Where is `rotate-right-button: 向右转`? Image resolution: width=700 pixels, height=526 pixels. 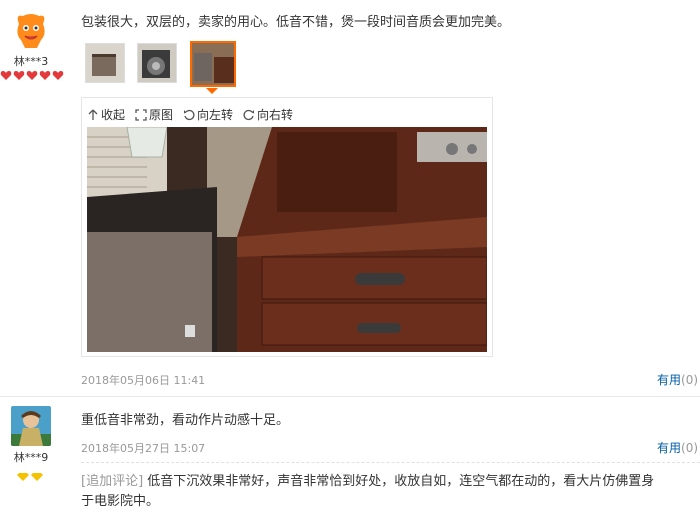
rotate-right-button: 向右转 is located at coordinates (268, 114).